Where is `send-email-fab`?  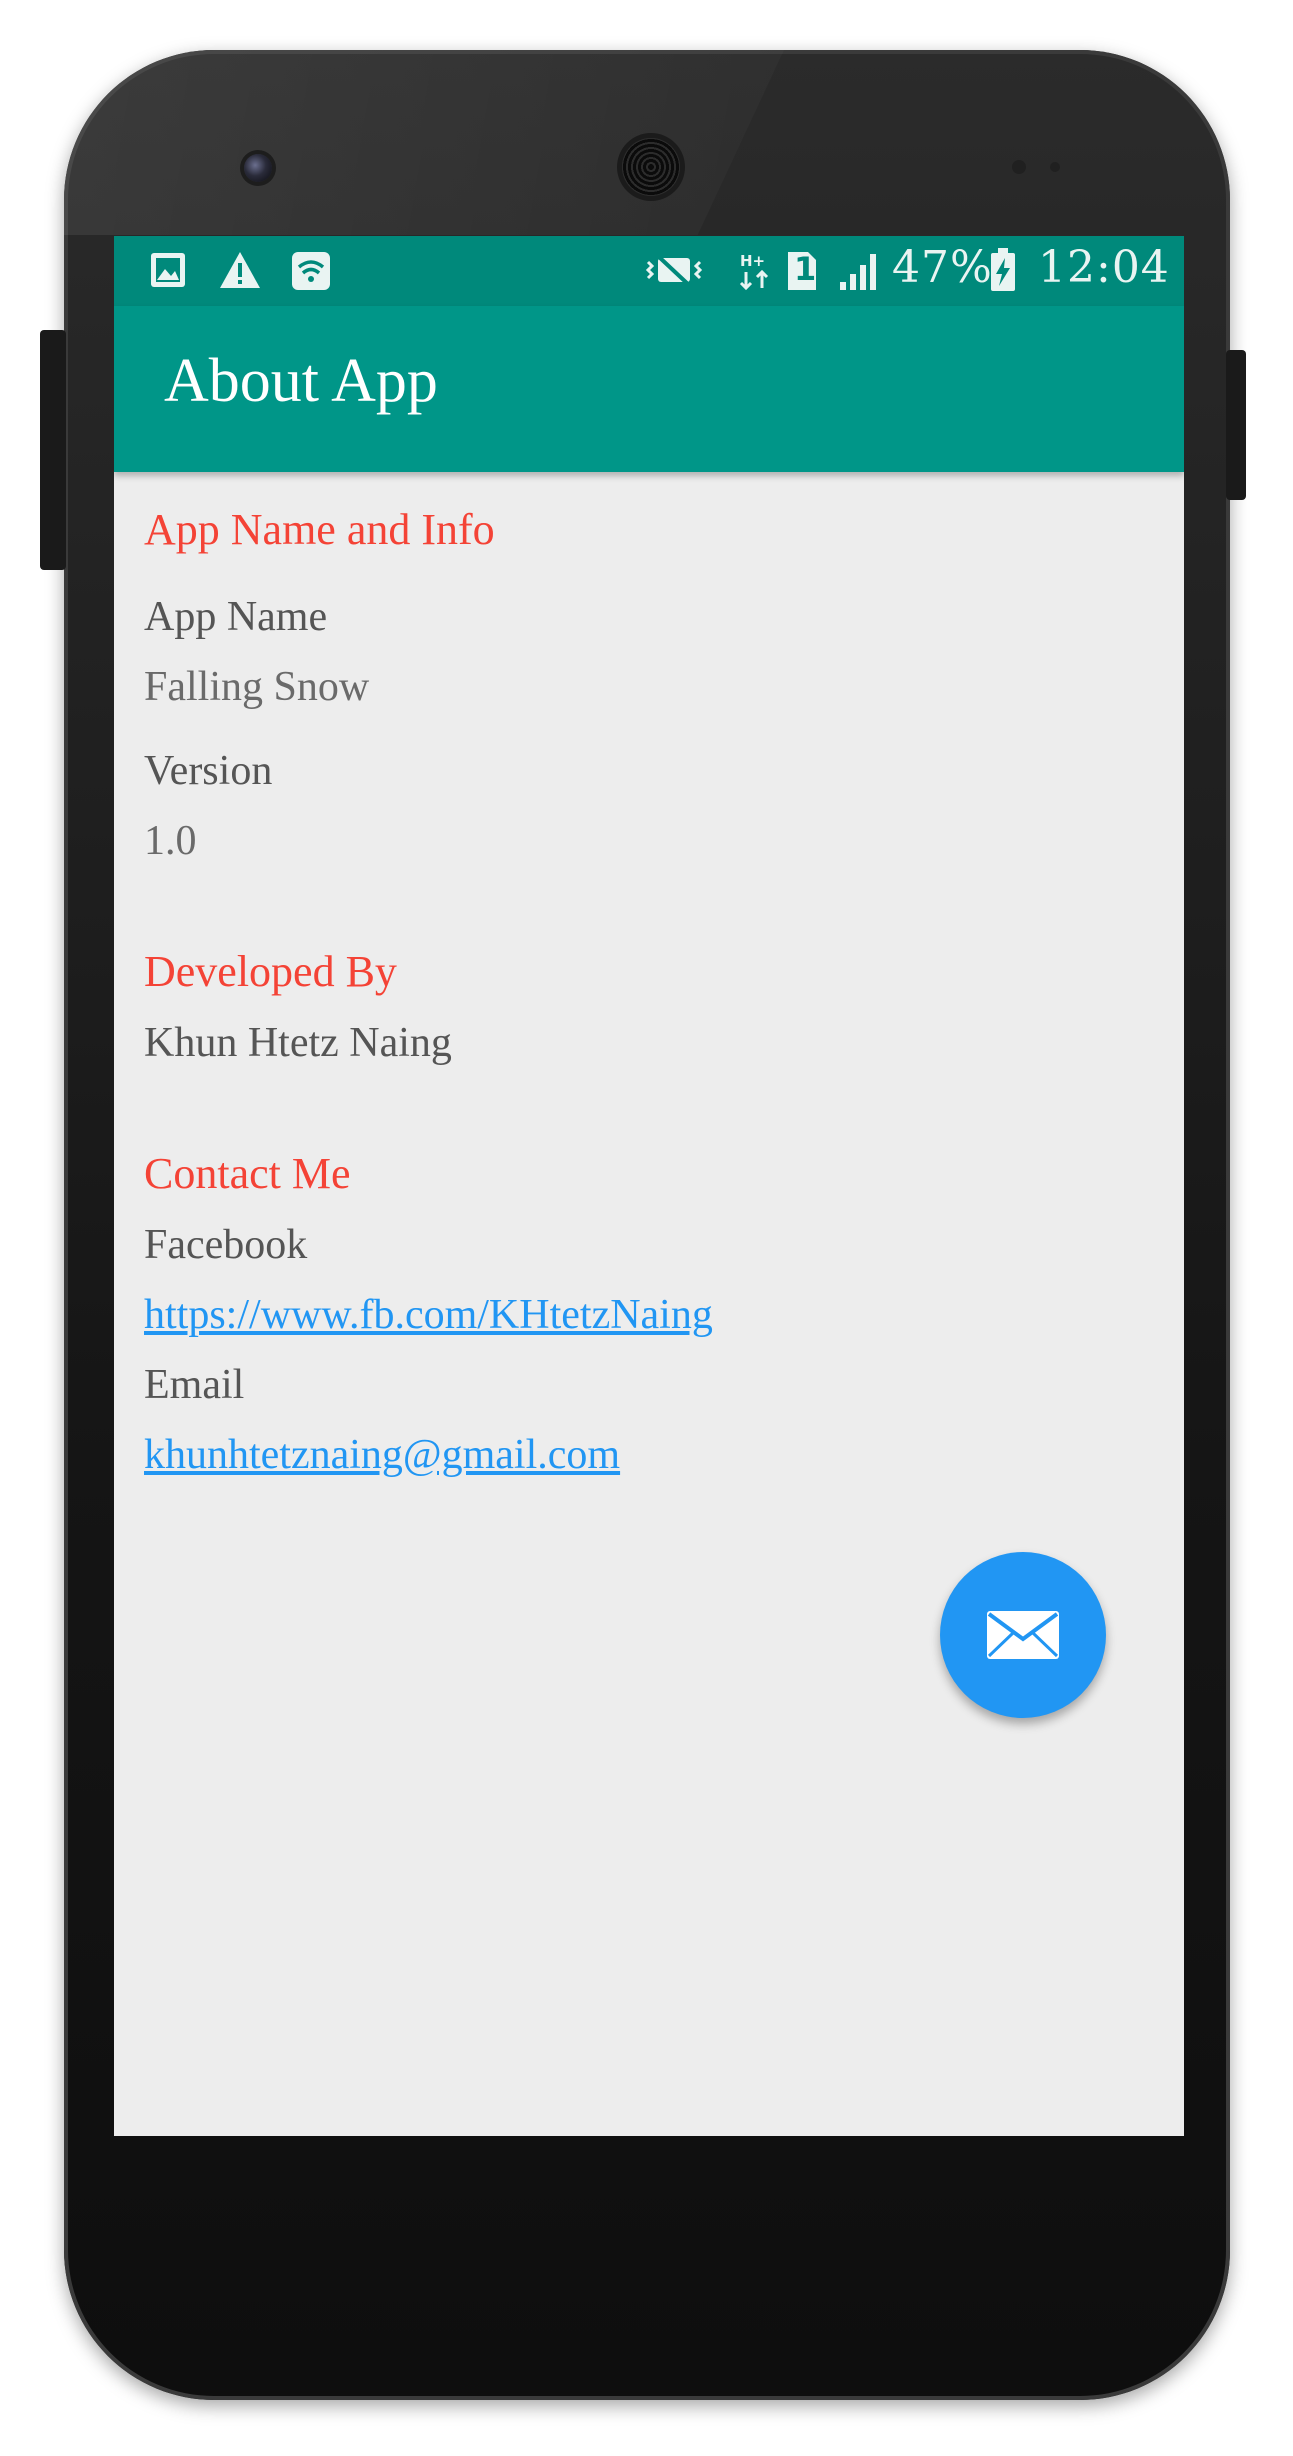
send-email-fab is located at coordinates (1023, 1635).